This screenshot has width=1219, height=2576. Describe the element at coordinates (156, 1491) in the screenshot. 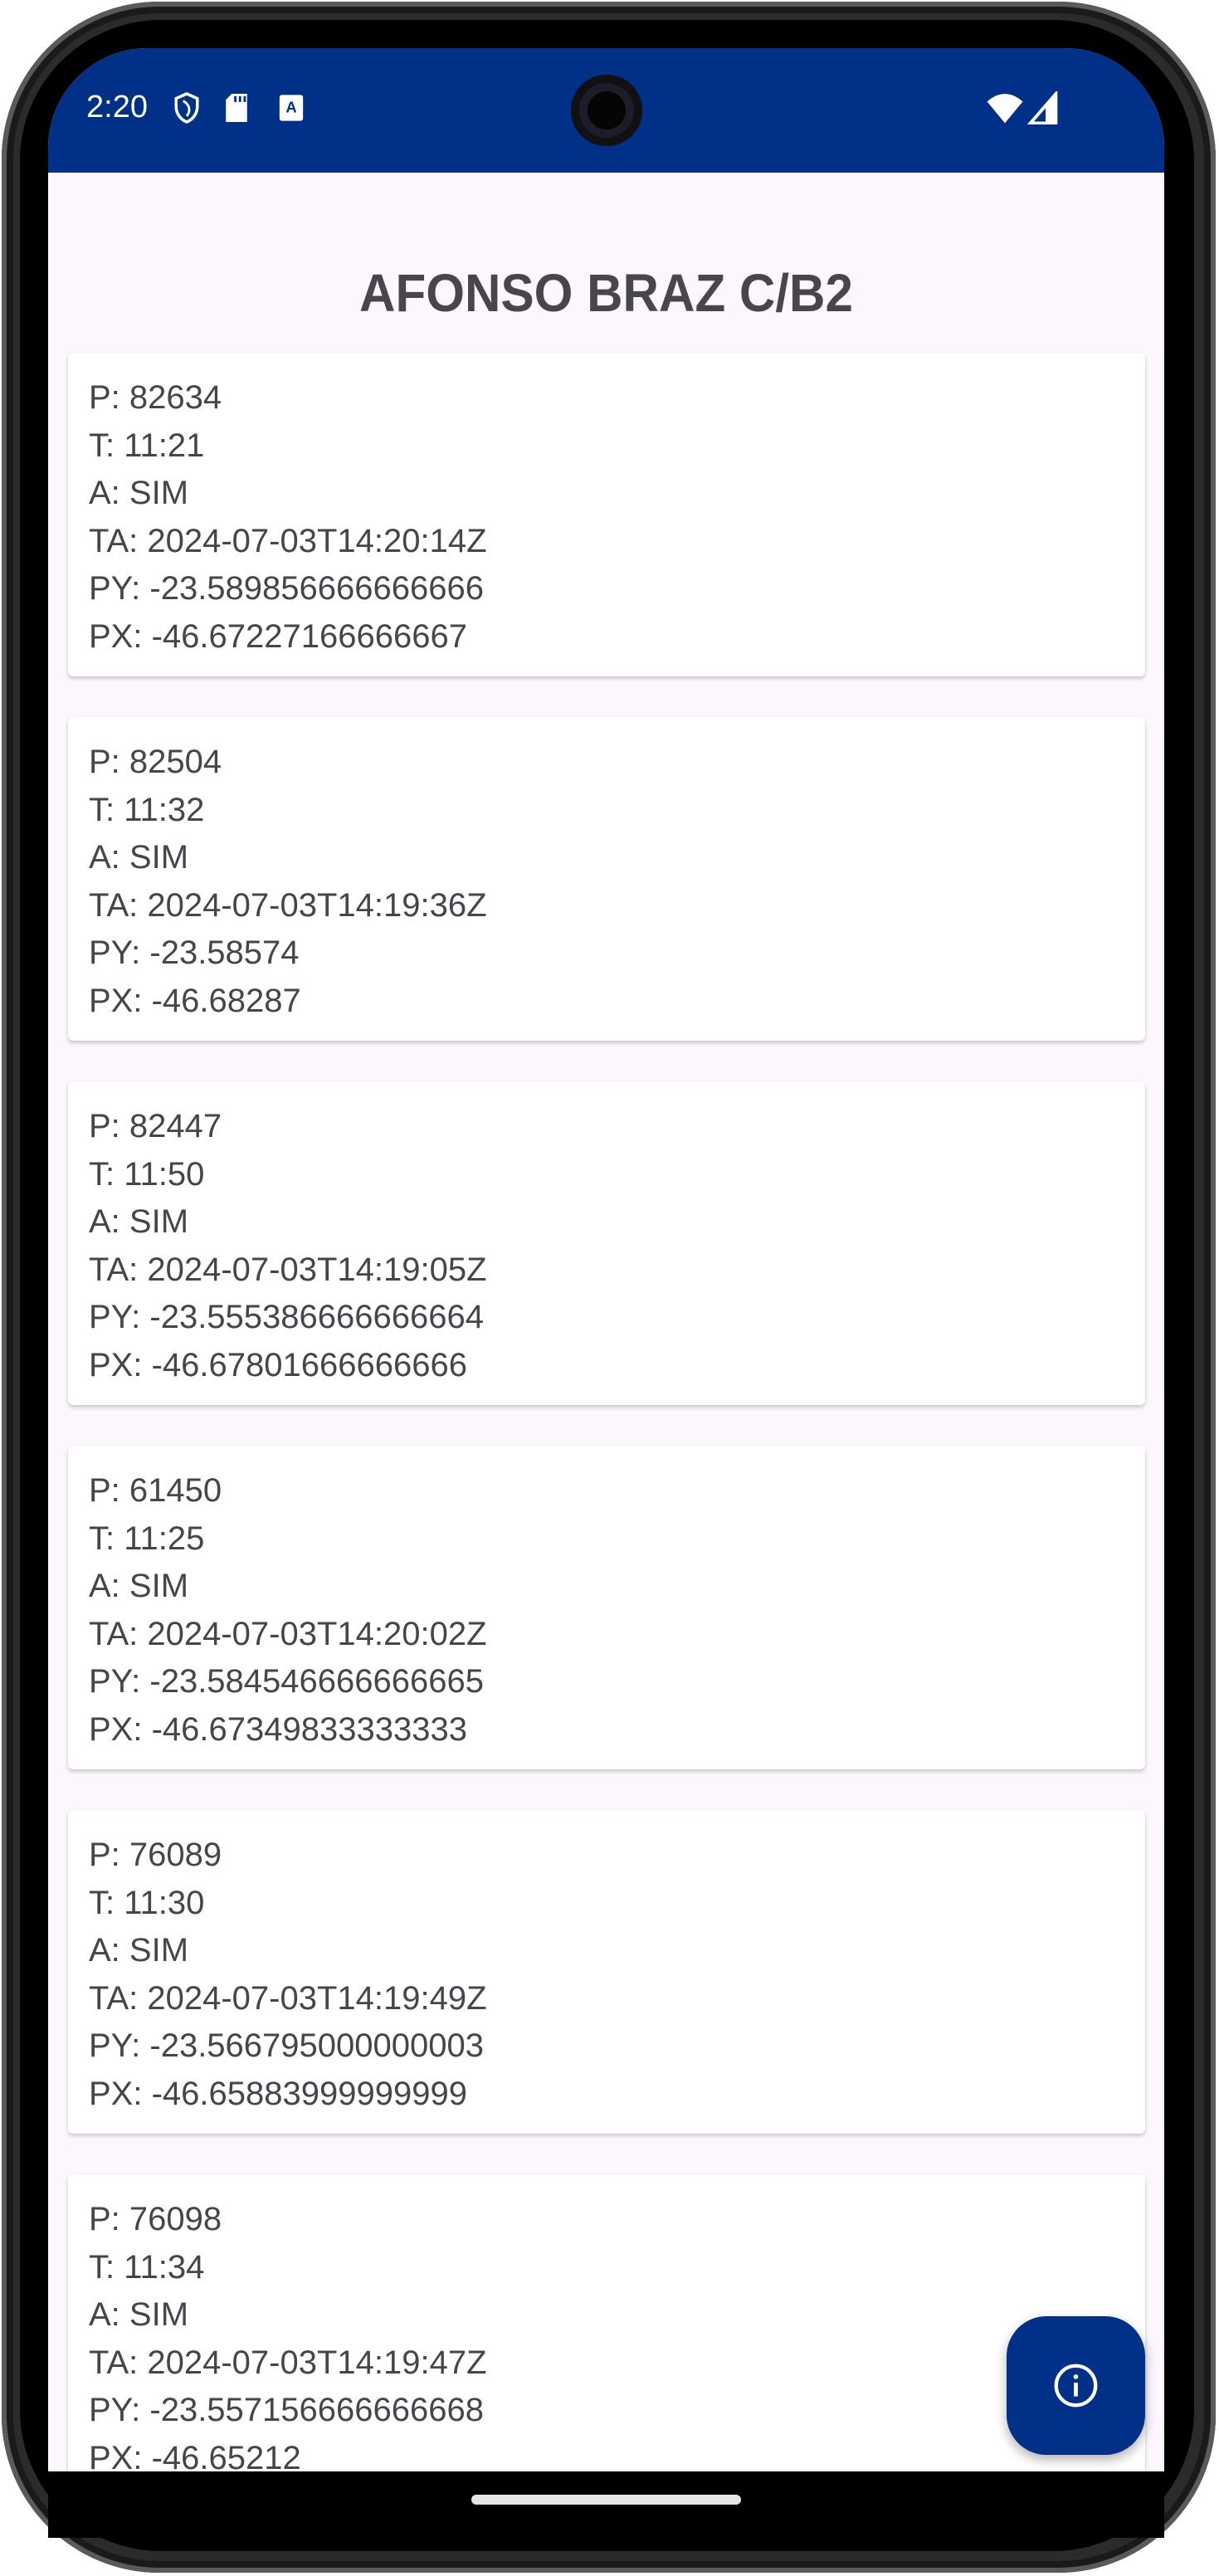

I see `card-point-id: P: 61450` at that location.